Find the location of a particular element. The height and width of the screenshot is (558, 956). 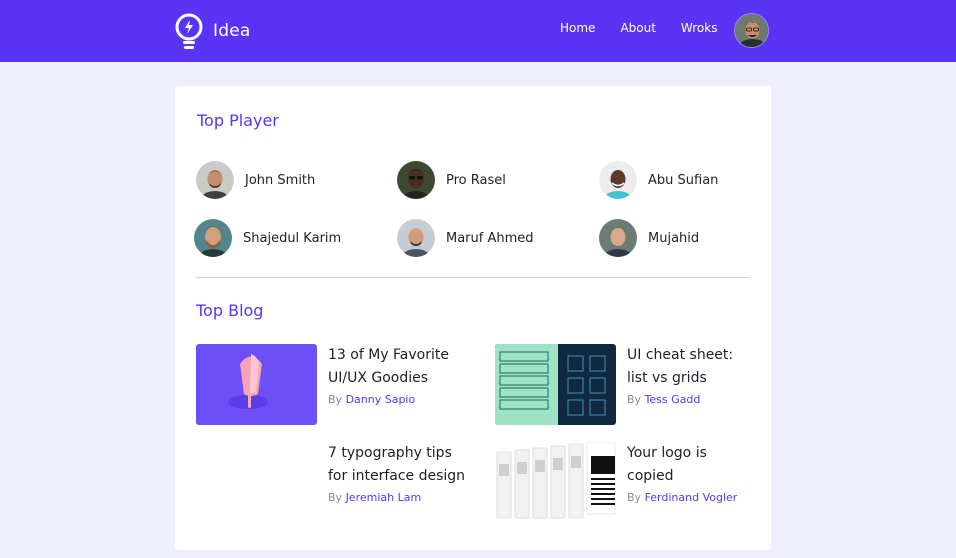

nav-works-link: Wroks is located at coordinates (699, 28).